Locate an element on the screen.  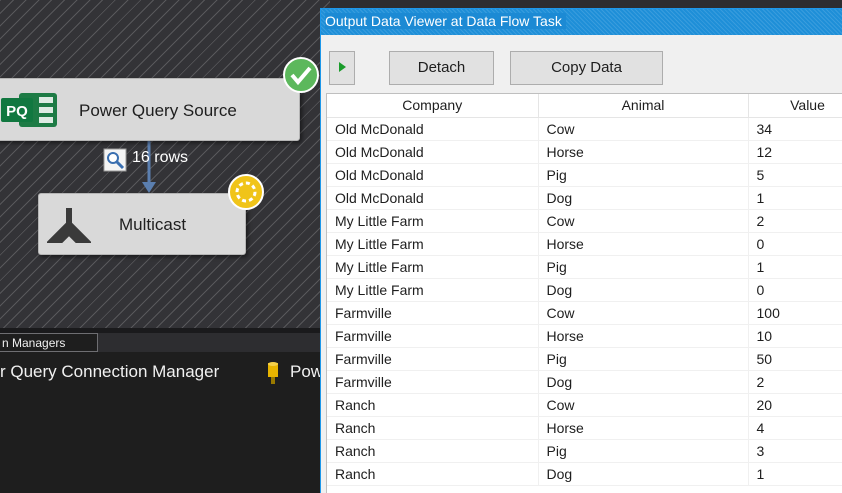
data-viewer-magnifier-icon is located at coordinates (115, 160).